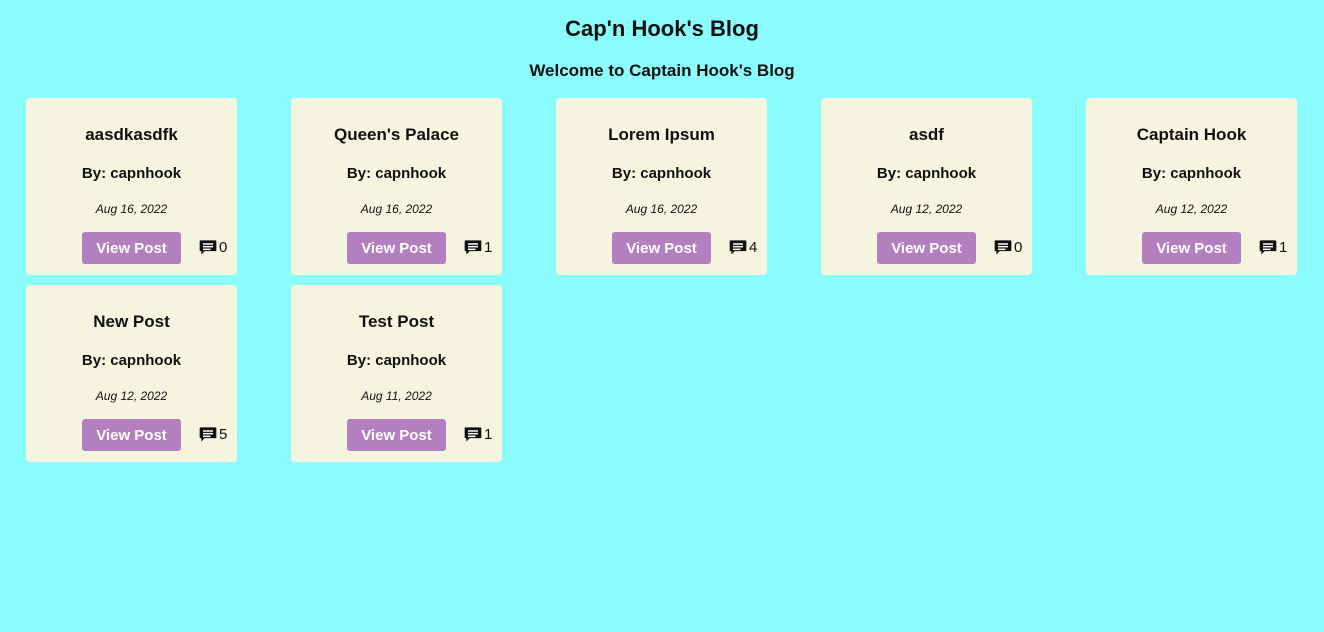  Describe the element at coordinates (131, 134) in the screenshot. I see `post-title: aasdkasdfk` at that location.